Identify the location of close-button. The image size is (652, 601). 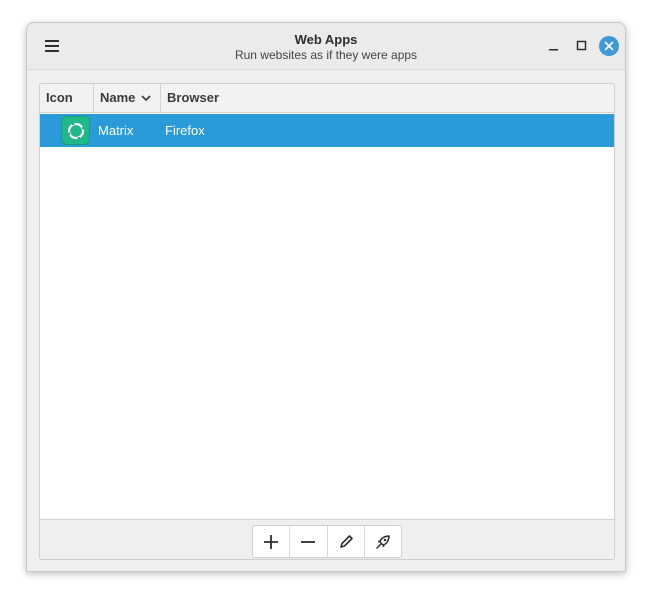
(609, 46).